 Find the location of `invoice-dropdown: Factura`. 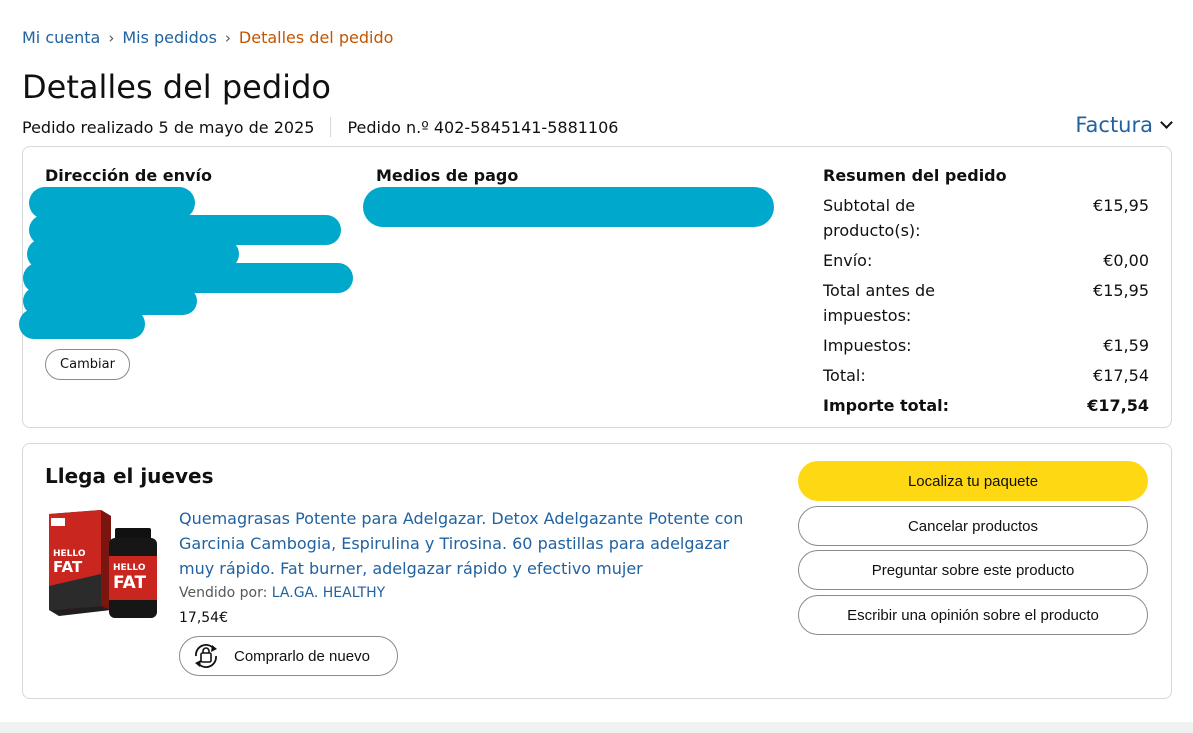

invoice-dropdown: Factura is located at coordinates (1124, 125).